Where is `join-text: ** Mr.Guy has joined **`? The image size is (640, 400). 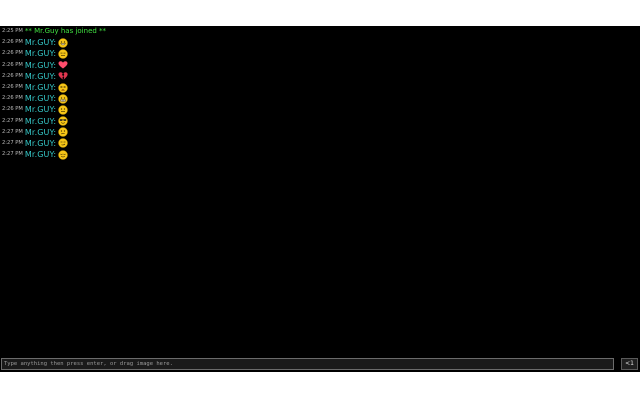
join-text: ** Mr.Guy has joined ** is located at coordinates (65, 31).